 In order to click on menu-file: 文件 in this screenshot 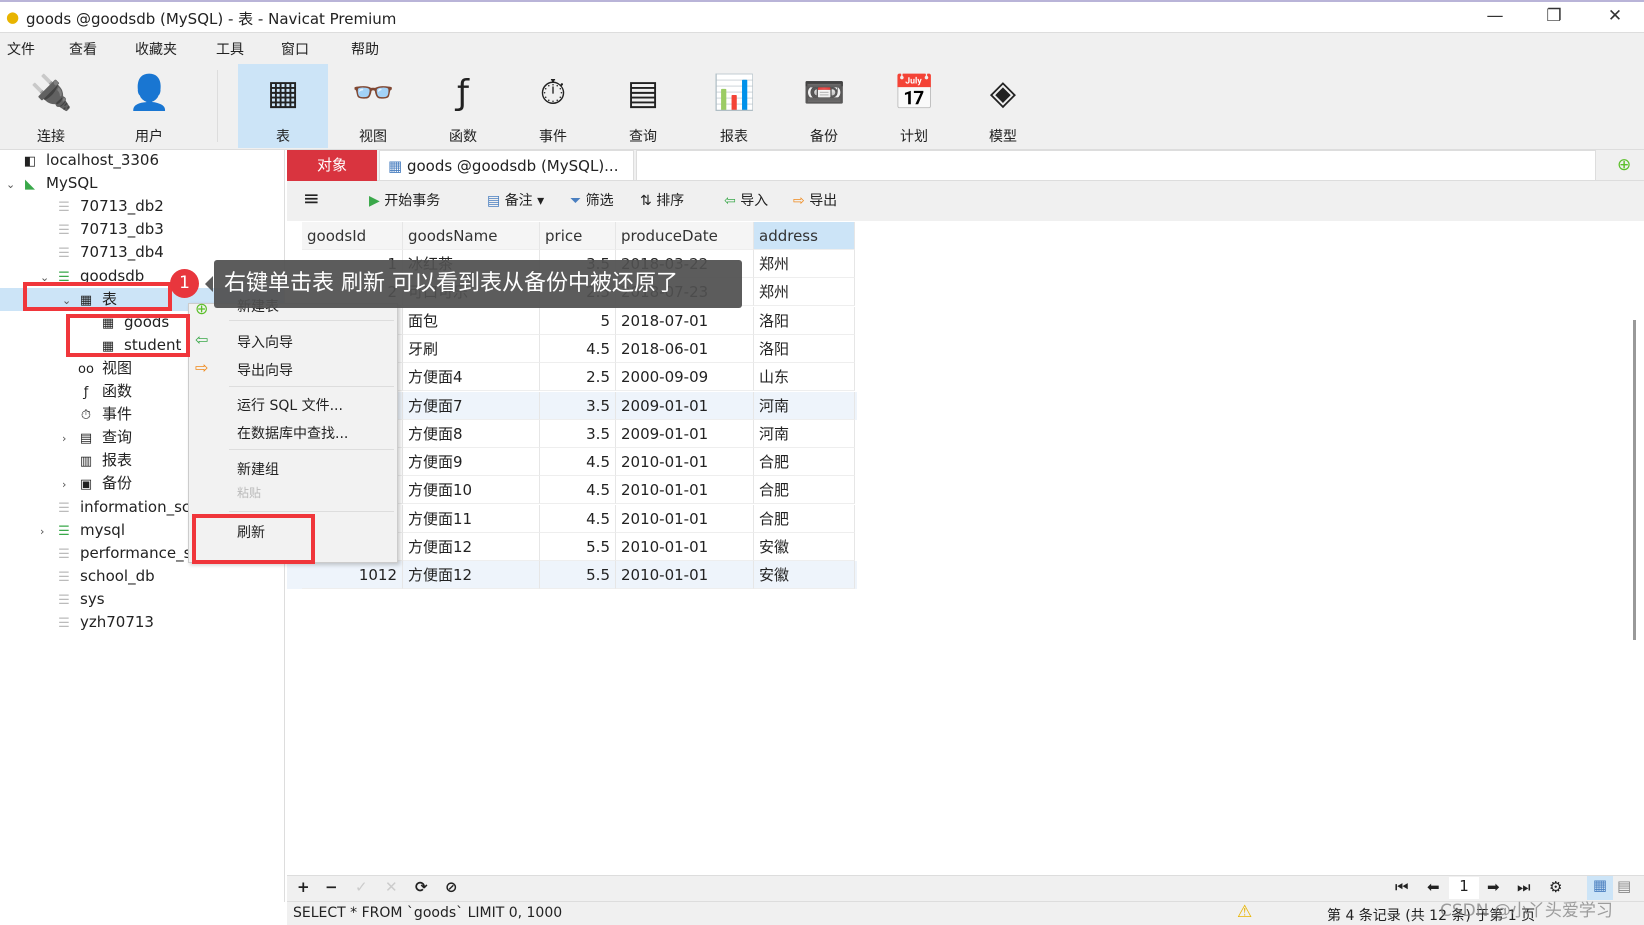, I will do `click(21, 49)`.